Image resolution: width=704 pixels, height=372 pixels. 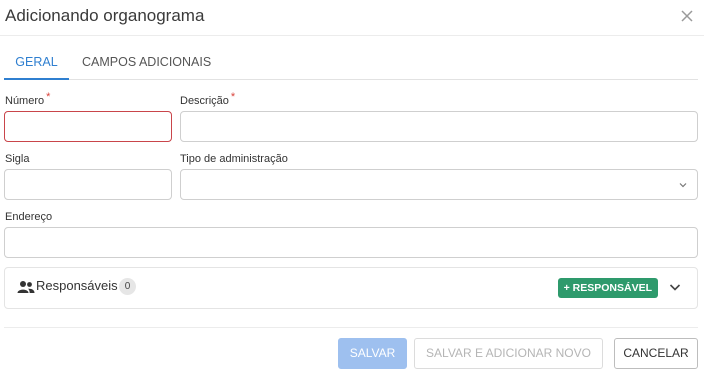 I want to click on numero-input, so click(x=88, y=126).